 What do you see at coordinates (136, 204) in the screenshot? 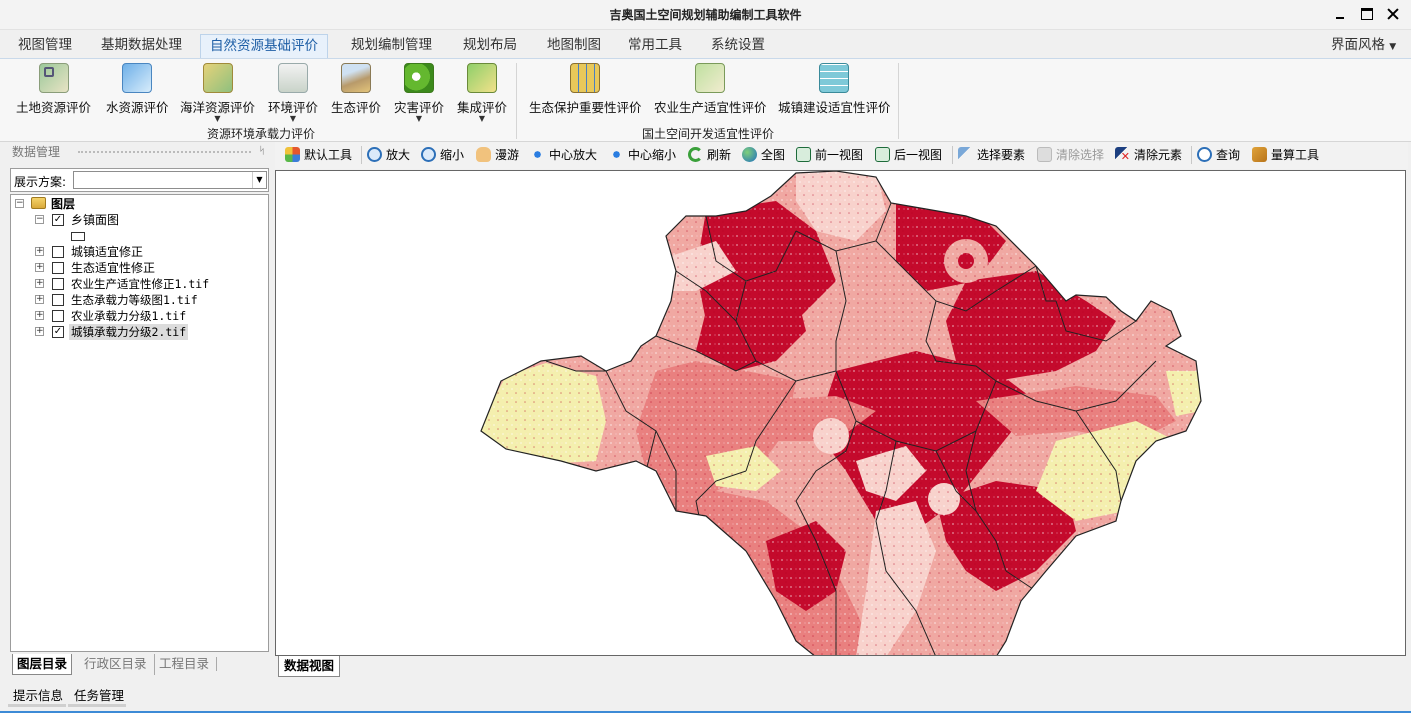
I see `tree-root: − 图层` at bounding box center [136, 204].